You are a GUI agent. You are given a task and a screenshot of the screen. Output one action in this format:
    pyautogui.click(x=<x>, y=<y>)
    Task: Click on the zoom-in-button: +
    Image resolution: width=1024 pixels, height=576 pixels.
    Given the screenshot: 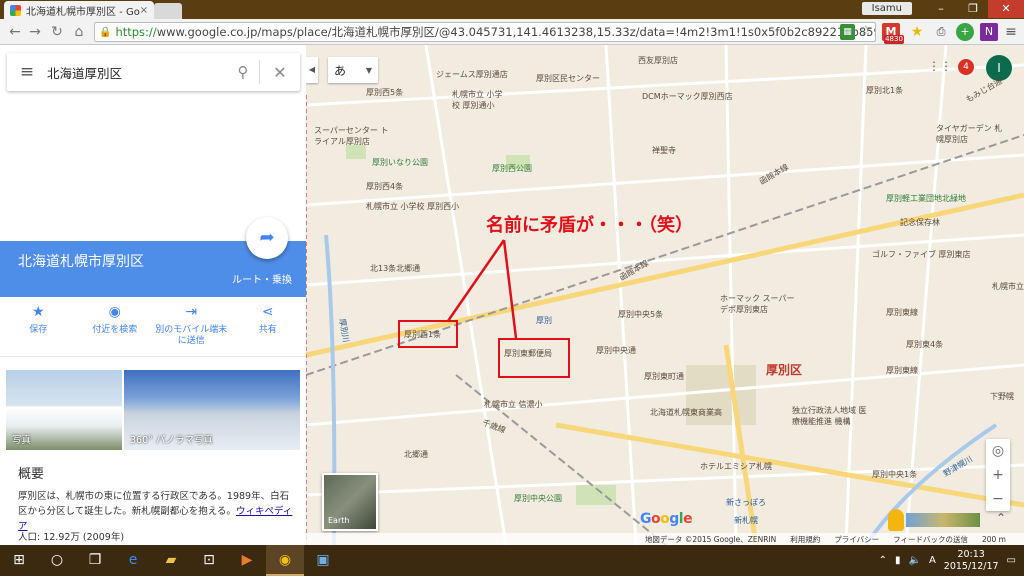 What is the action you would take?
    pyautogui.click(x=998, y=475)
    